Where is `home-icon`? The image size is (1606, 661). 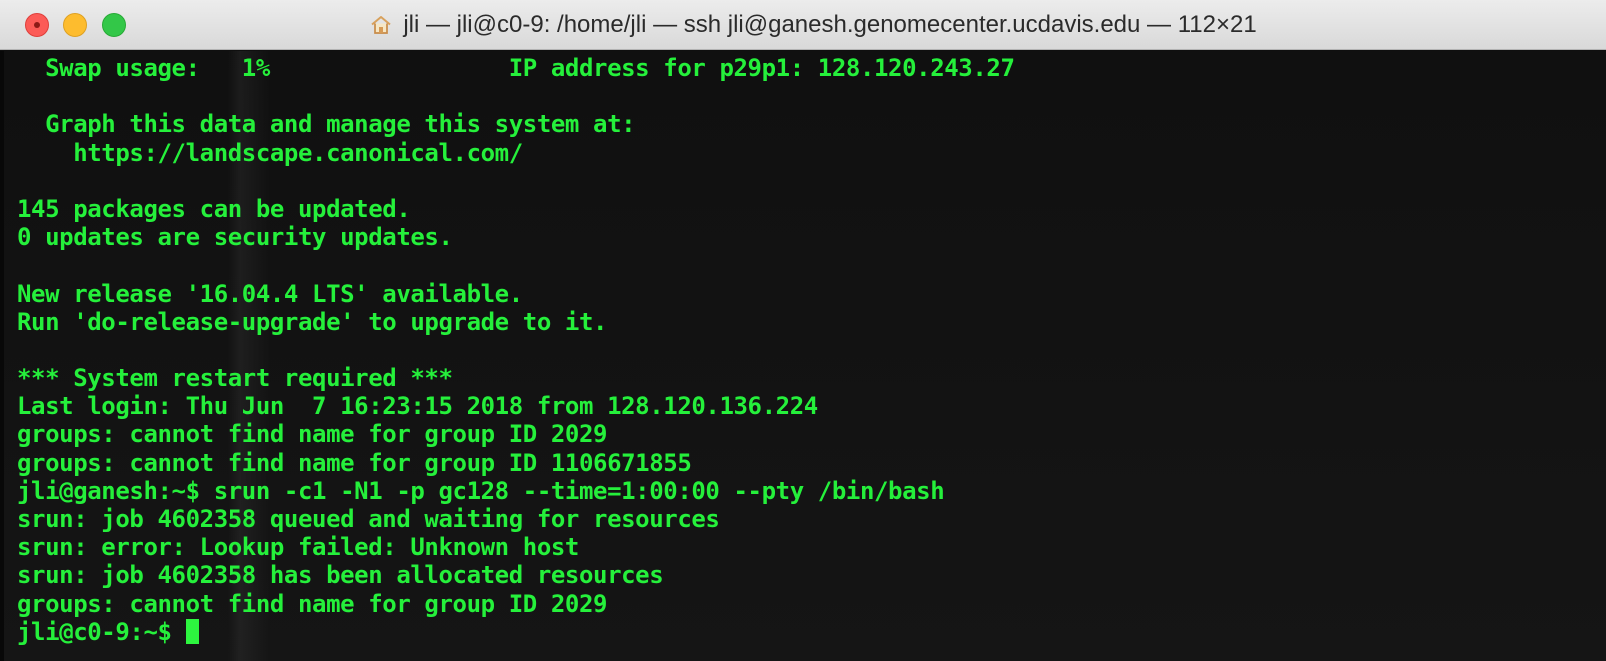
home-icon is located at coordinates (381, 25).